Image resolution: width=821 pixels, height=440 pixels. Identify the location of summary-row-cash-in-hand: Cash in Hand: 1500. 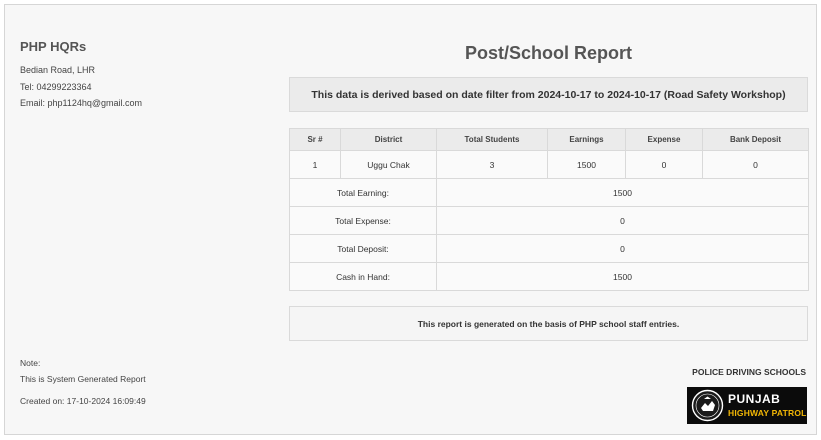
(549, 276).